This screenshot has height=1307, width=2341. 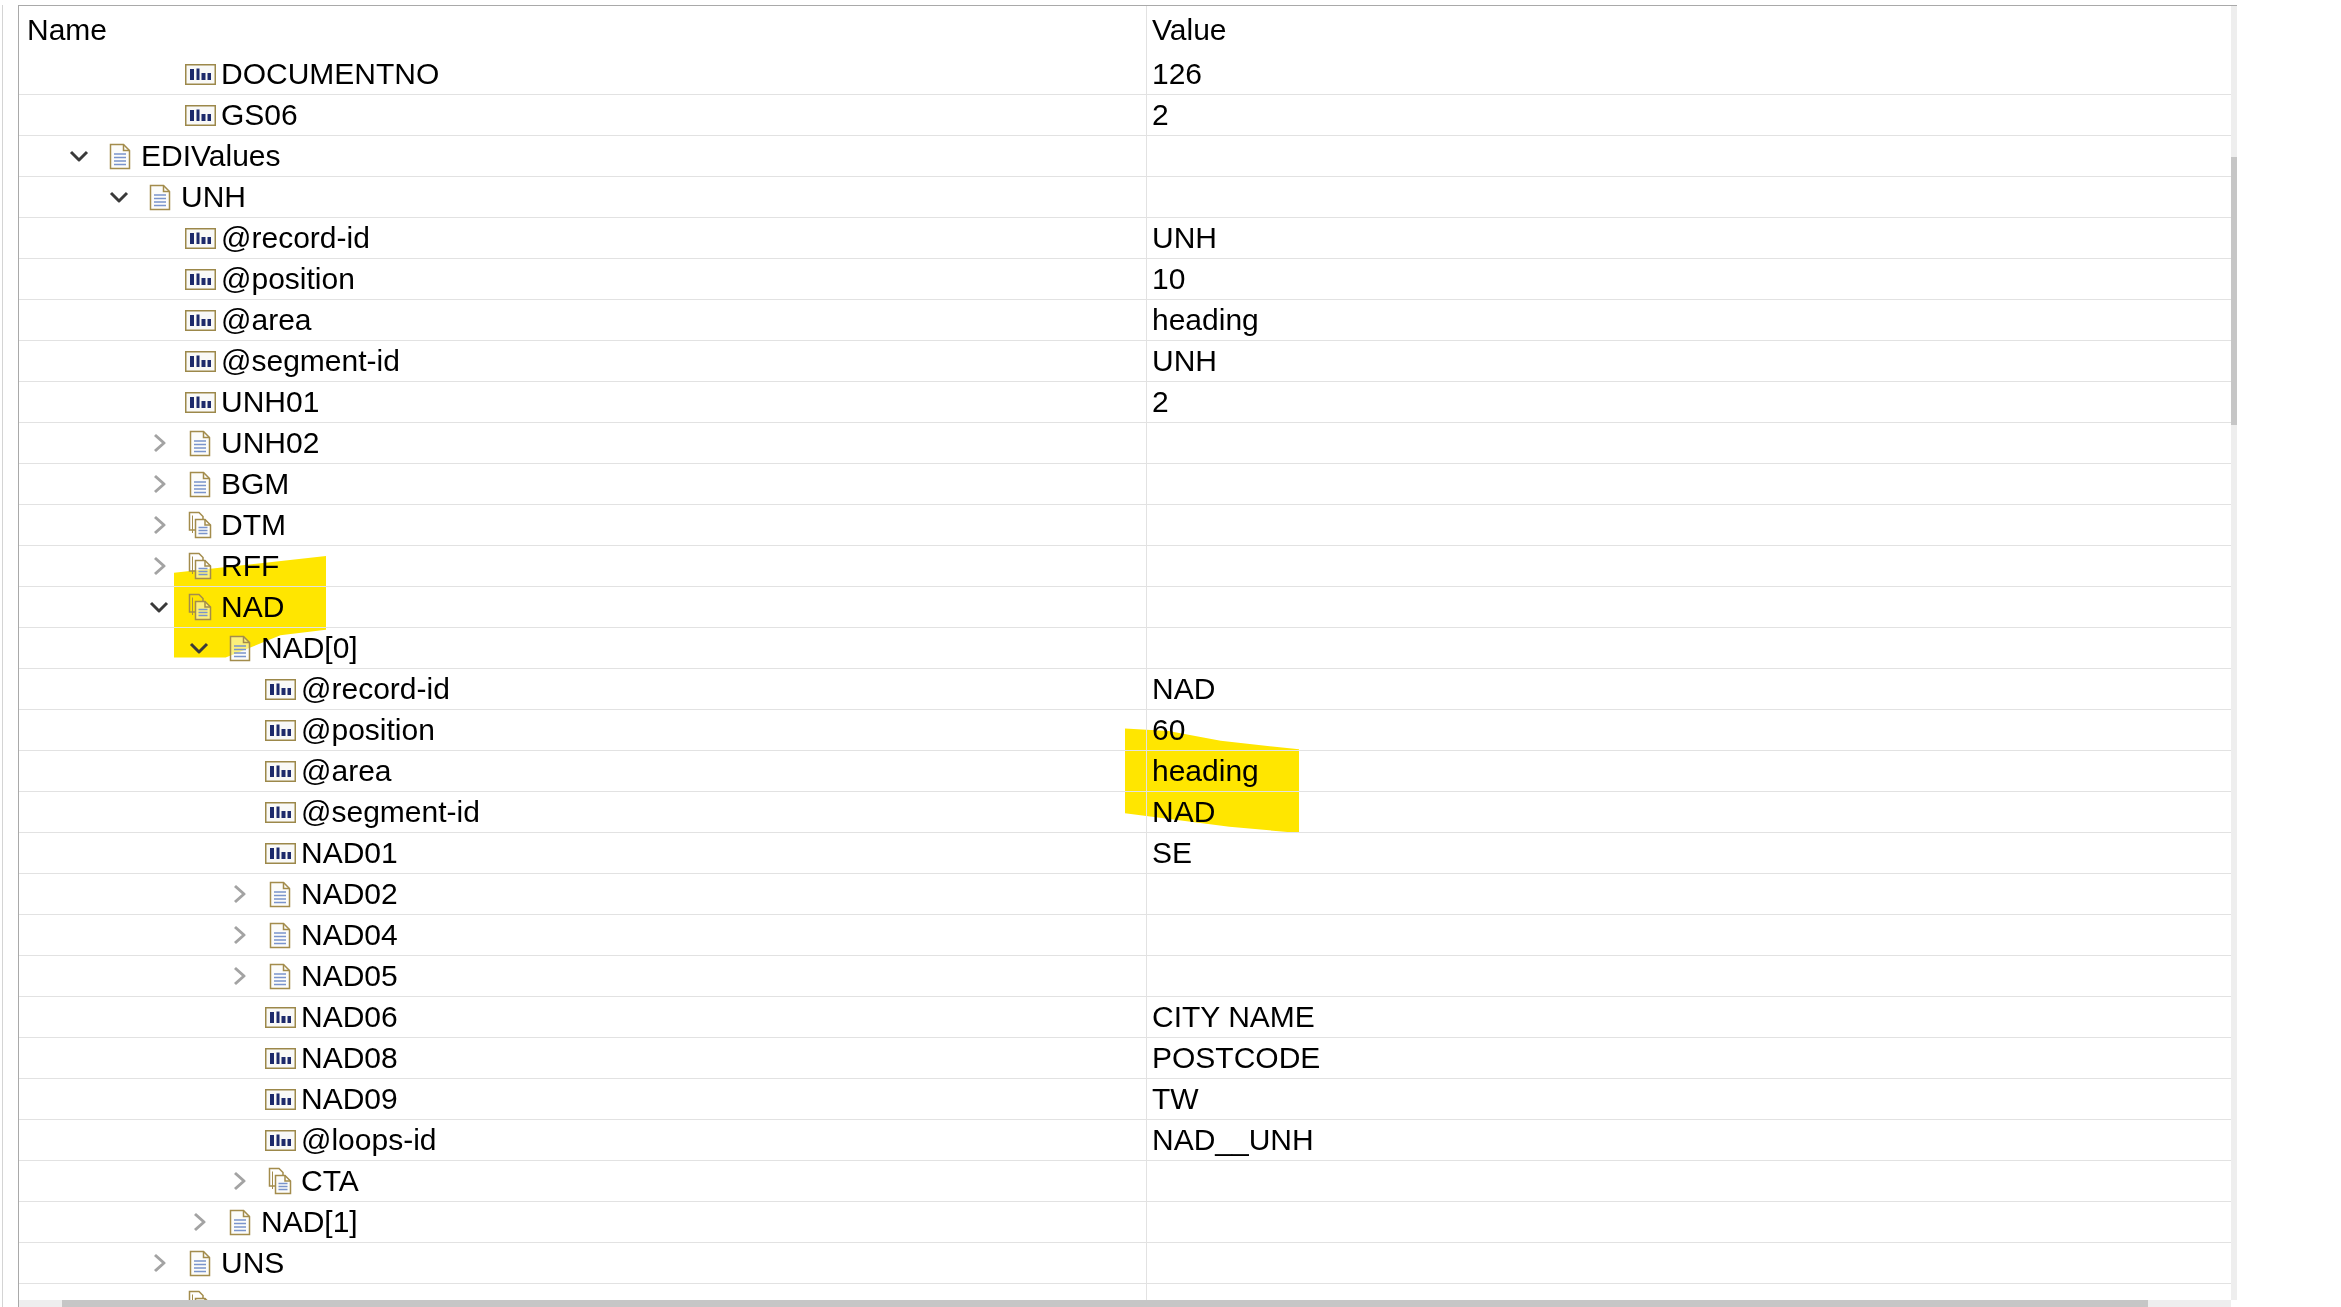 What do you see at coordinates (259, 115) in the screenshot?
I see `node-name: GS06` at bounding box center [259, 115].